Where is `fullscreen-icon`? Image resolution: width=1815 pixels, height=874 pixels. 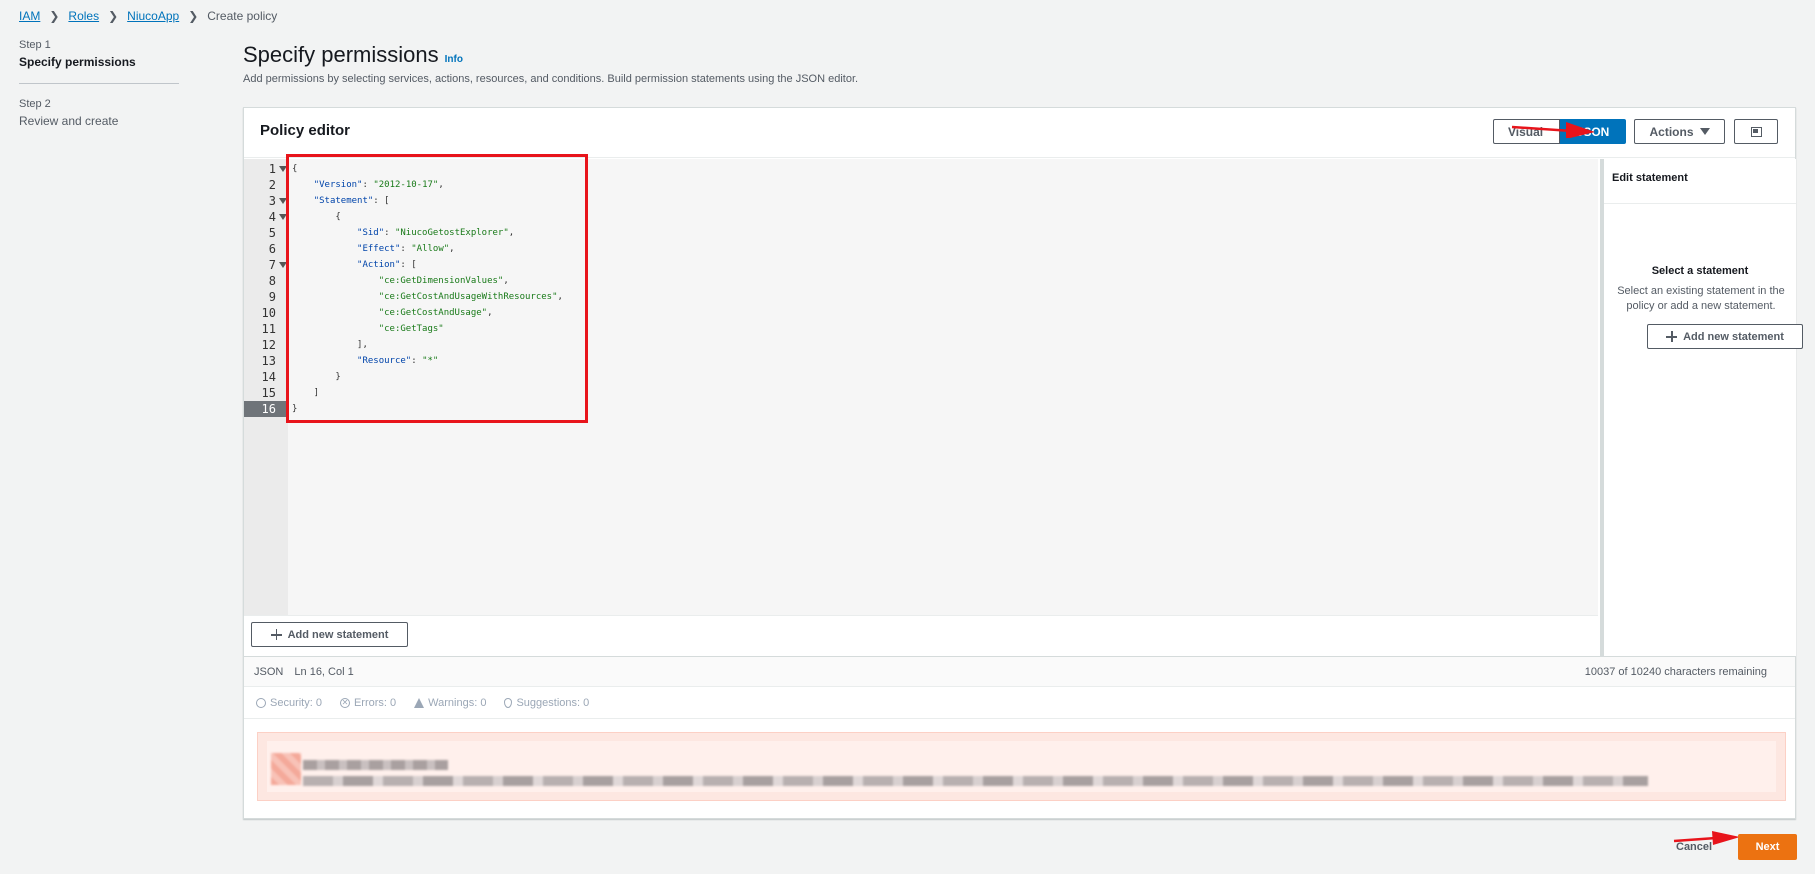 fullscreen-icon is located at coordinates (1756, 131).